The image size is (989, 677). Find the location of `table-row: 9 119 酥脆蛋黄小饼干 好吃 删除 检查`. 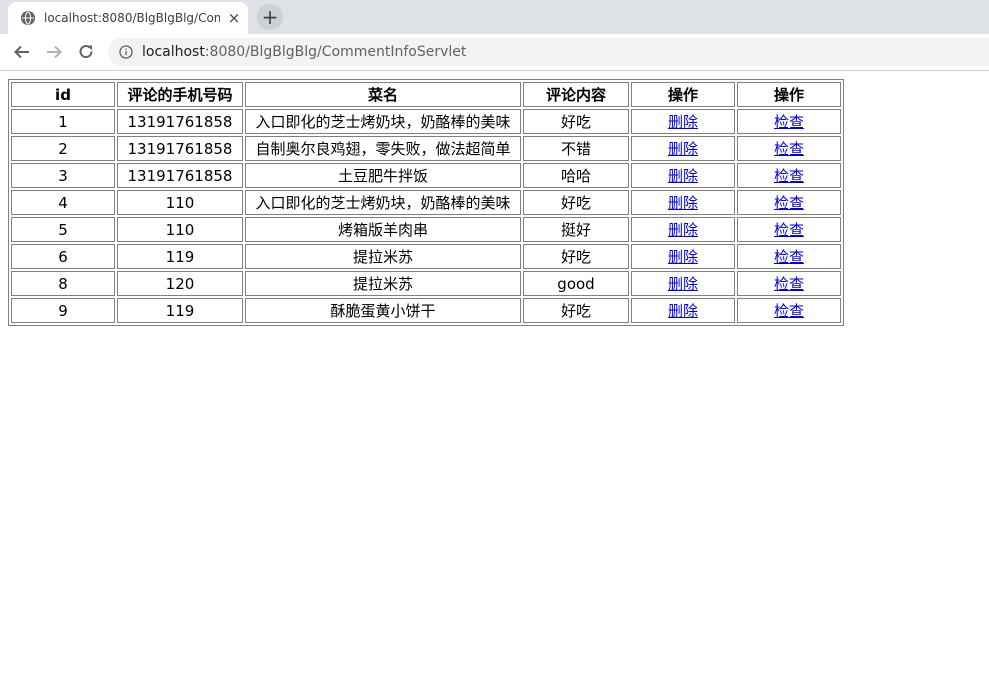

table-row: 9 119 酥脆蛋黄小饼干 好吃 删除 检查 is located at coordinates (426, 310).